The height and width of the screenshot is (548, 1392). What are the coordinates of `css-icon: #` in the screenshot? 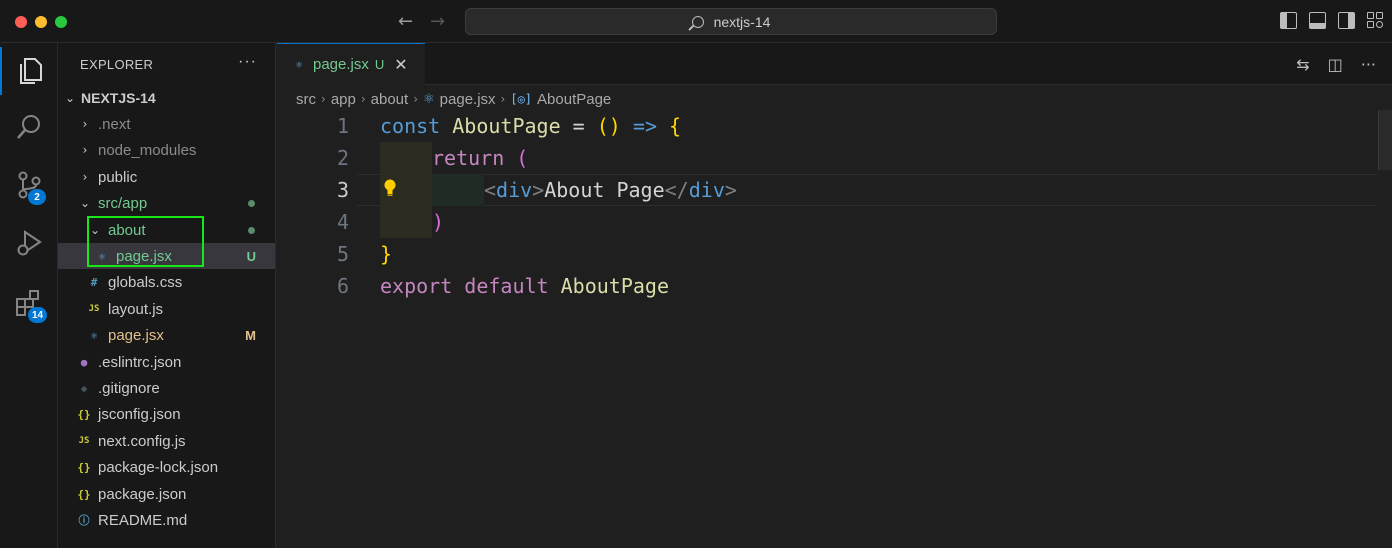 It's located at (94, 282).